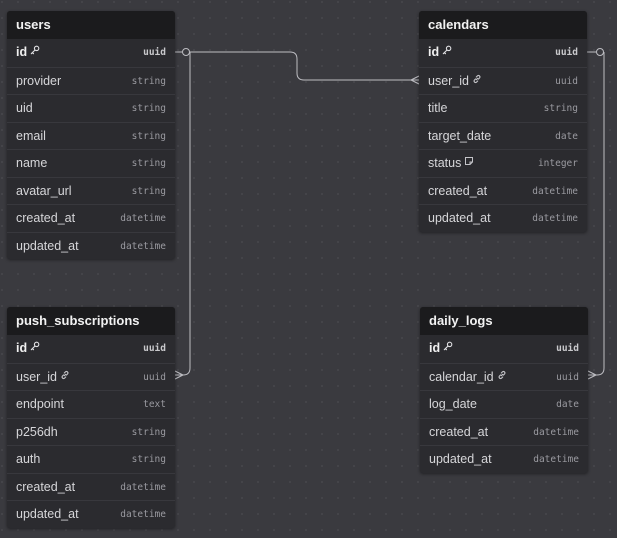 This screenshot has height=538, width=617. What do you see at coordinates (91, 25) in the screenshot?
I see `table-header: users` at bounding box center [91, 25].